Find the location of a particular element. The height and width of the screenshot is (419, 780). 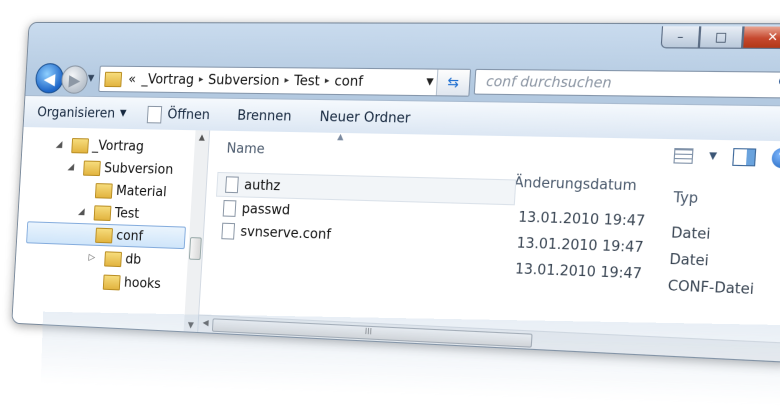

tree-item-subversion: ◢ Subversion is located at coordinates (120, 168).